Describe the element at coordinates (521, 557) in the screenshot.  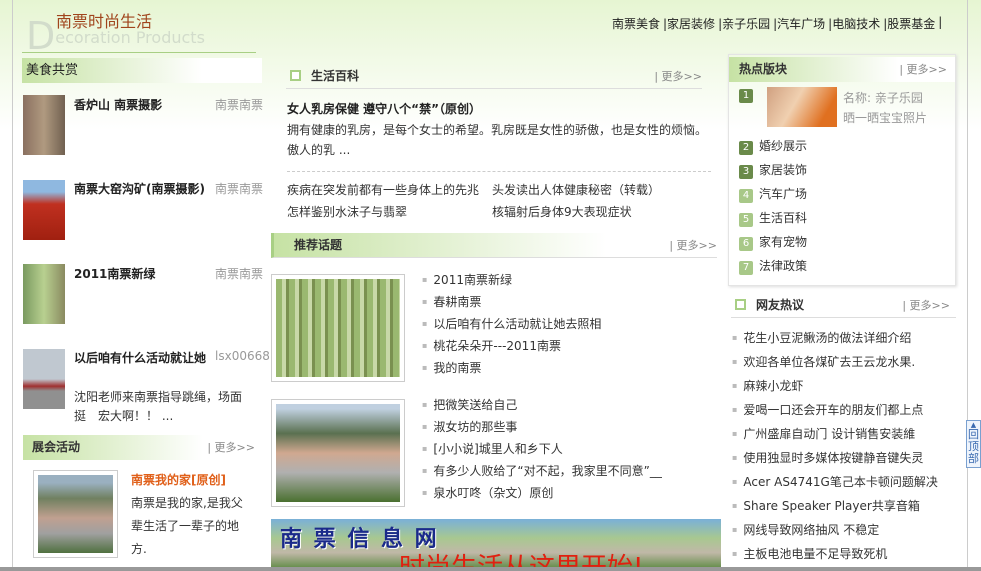
I see `banner-slogan: 时尚生活从这里开始!` at that location.